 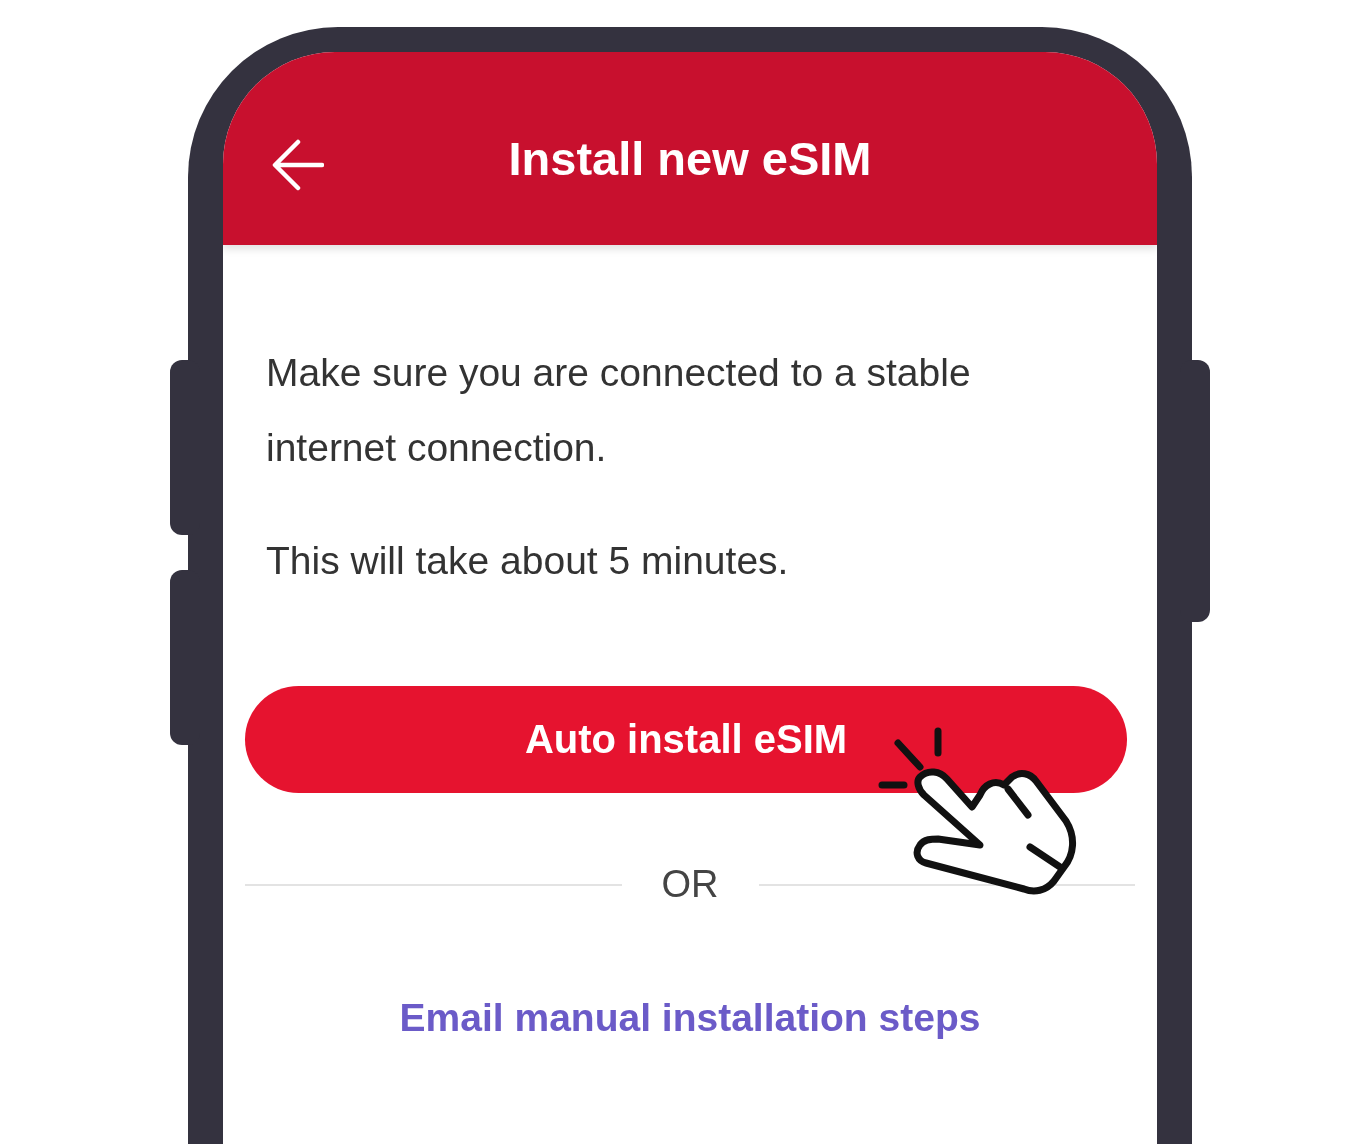 What do you see at coordinates (528, 561) in the screenshot?
I see `instruction-text: This will take about 5 minutes.` at bounding box center [528, 561].